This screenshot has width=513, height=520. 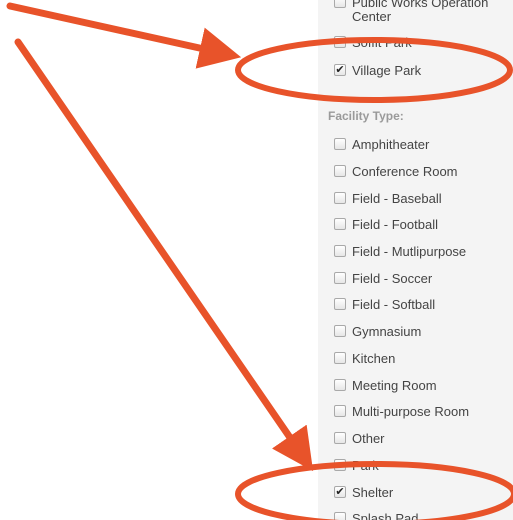 I want to click on arrow-to-village-park, so click(x=124, y=35).